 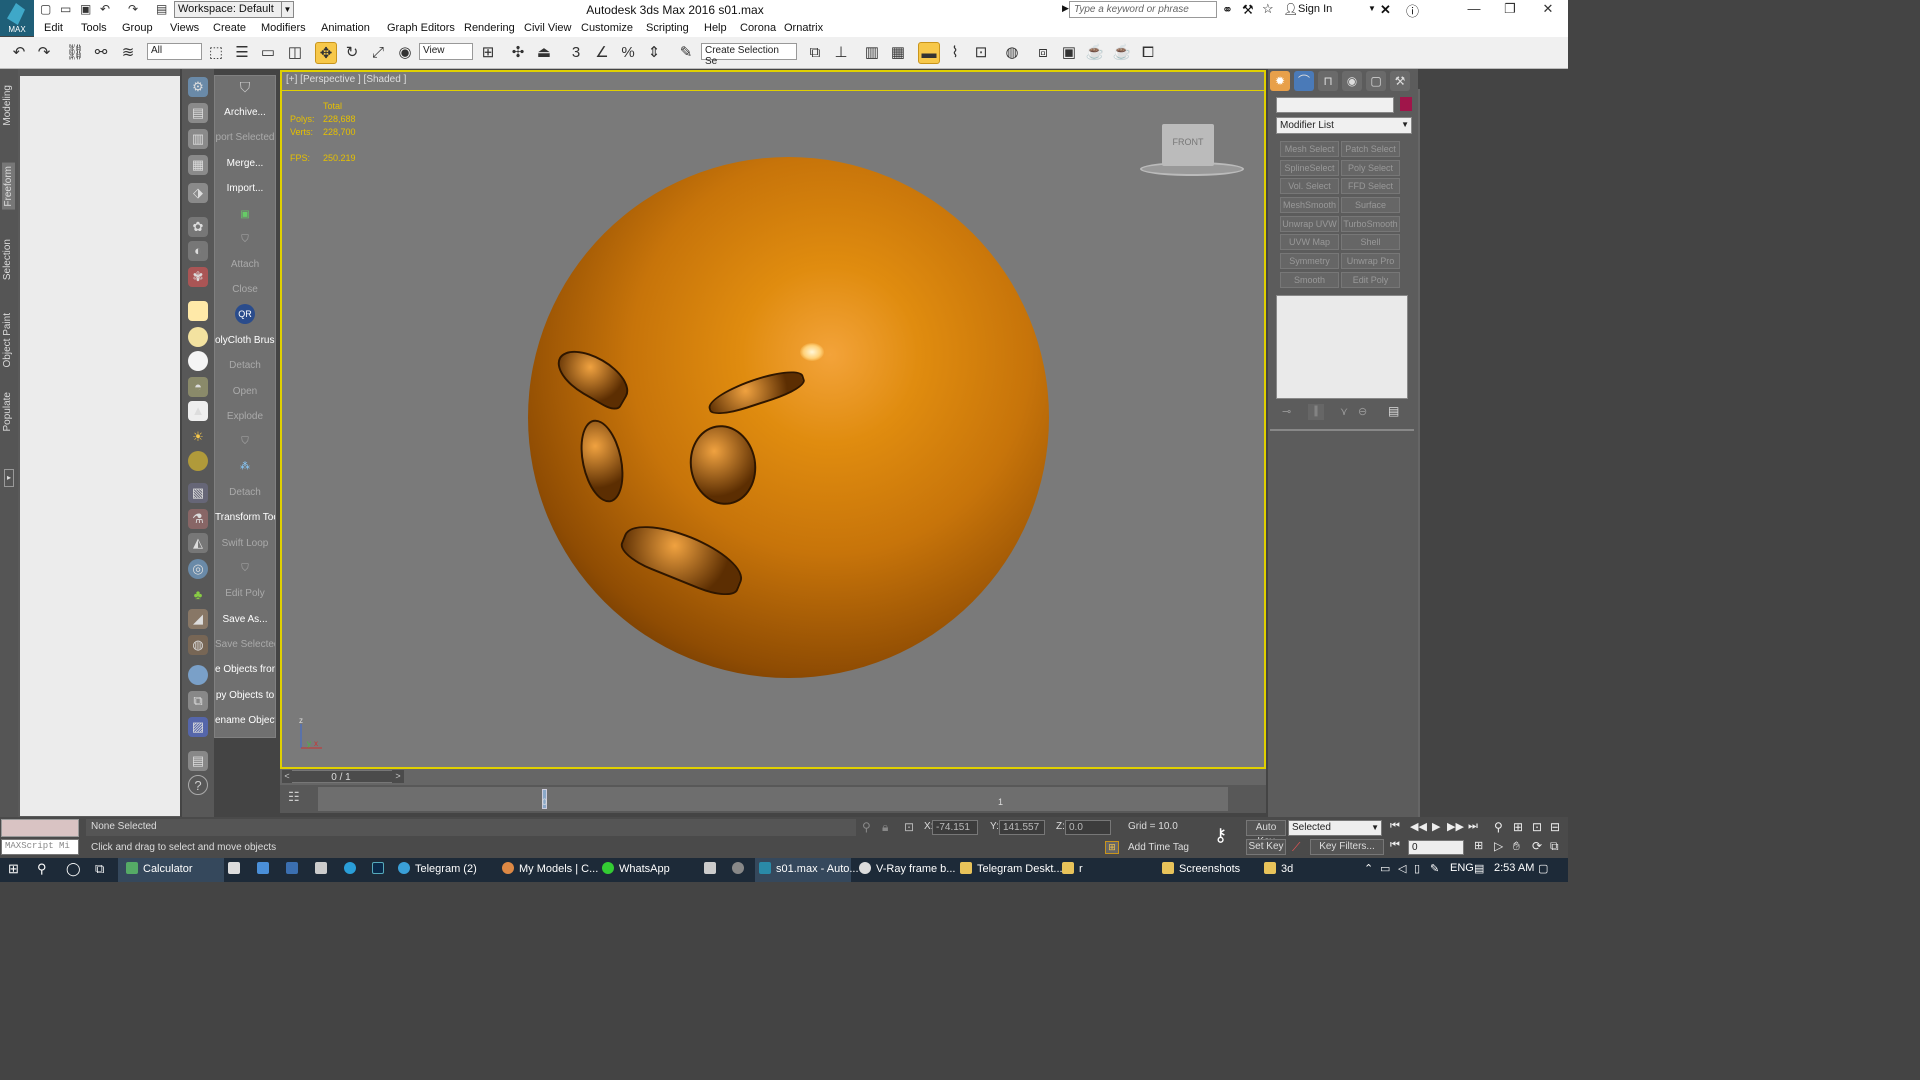 What do you see at coordinates (245, 417) in the screenshot?
I see `explode-button: Explode` at bounding box center [245, 417].